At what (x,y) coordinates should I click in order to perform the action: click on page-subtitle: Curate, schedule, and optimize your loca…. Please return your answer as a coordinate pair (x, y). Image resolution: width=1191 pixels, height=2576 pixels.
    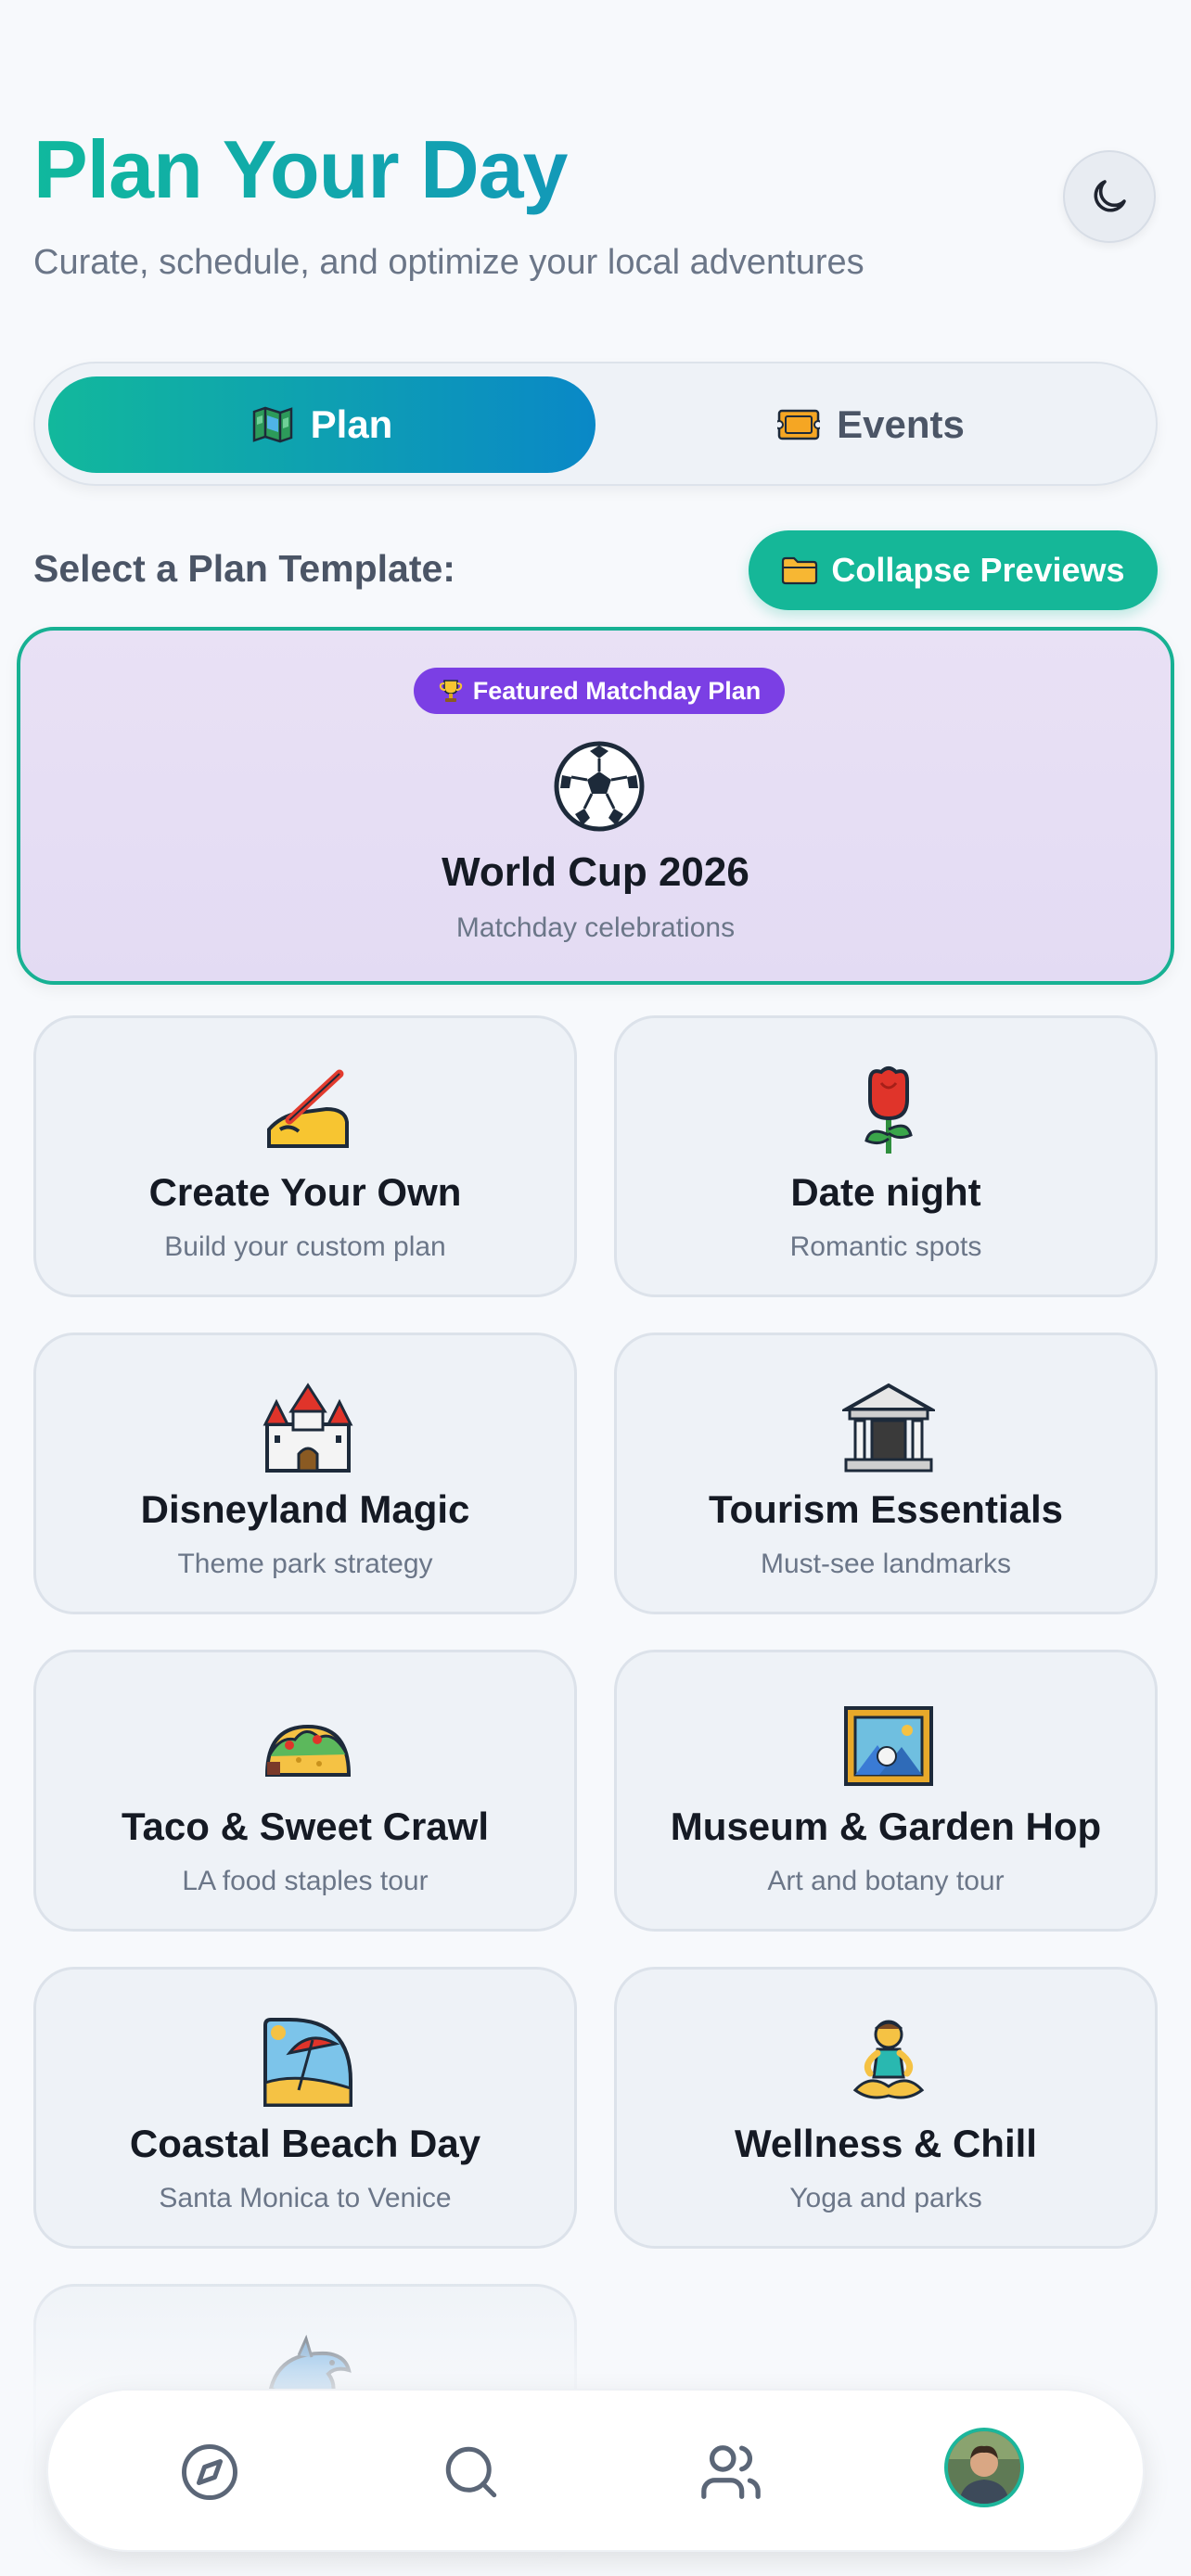
    Looking at the image, I should click on (449, 262).